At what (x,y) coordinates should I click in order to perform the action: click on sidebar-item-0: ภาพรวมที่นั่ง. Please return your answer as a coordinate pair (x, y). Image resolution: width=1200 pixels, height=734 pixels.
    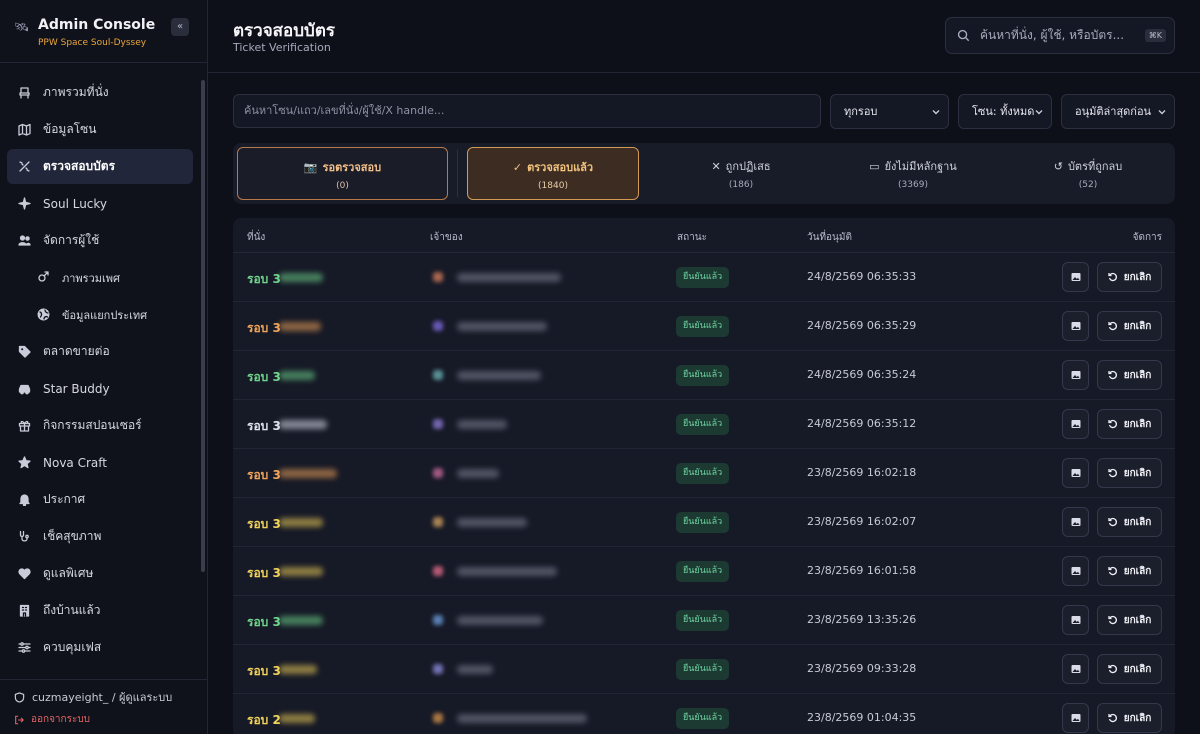
    Looking at the image, I should click on (100, 92).